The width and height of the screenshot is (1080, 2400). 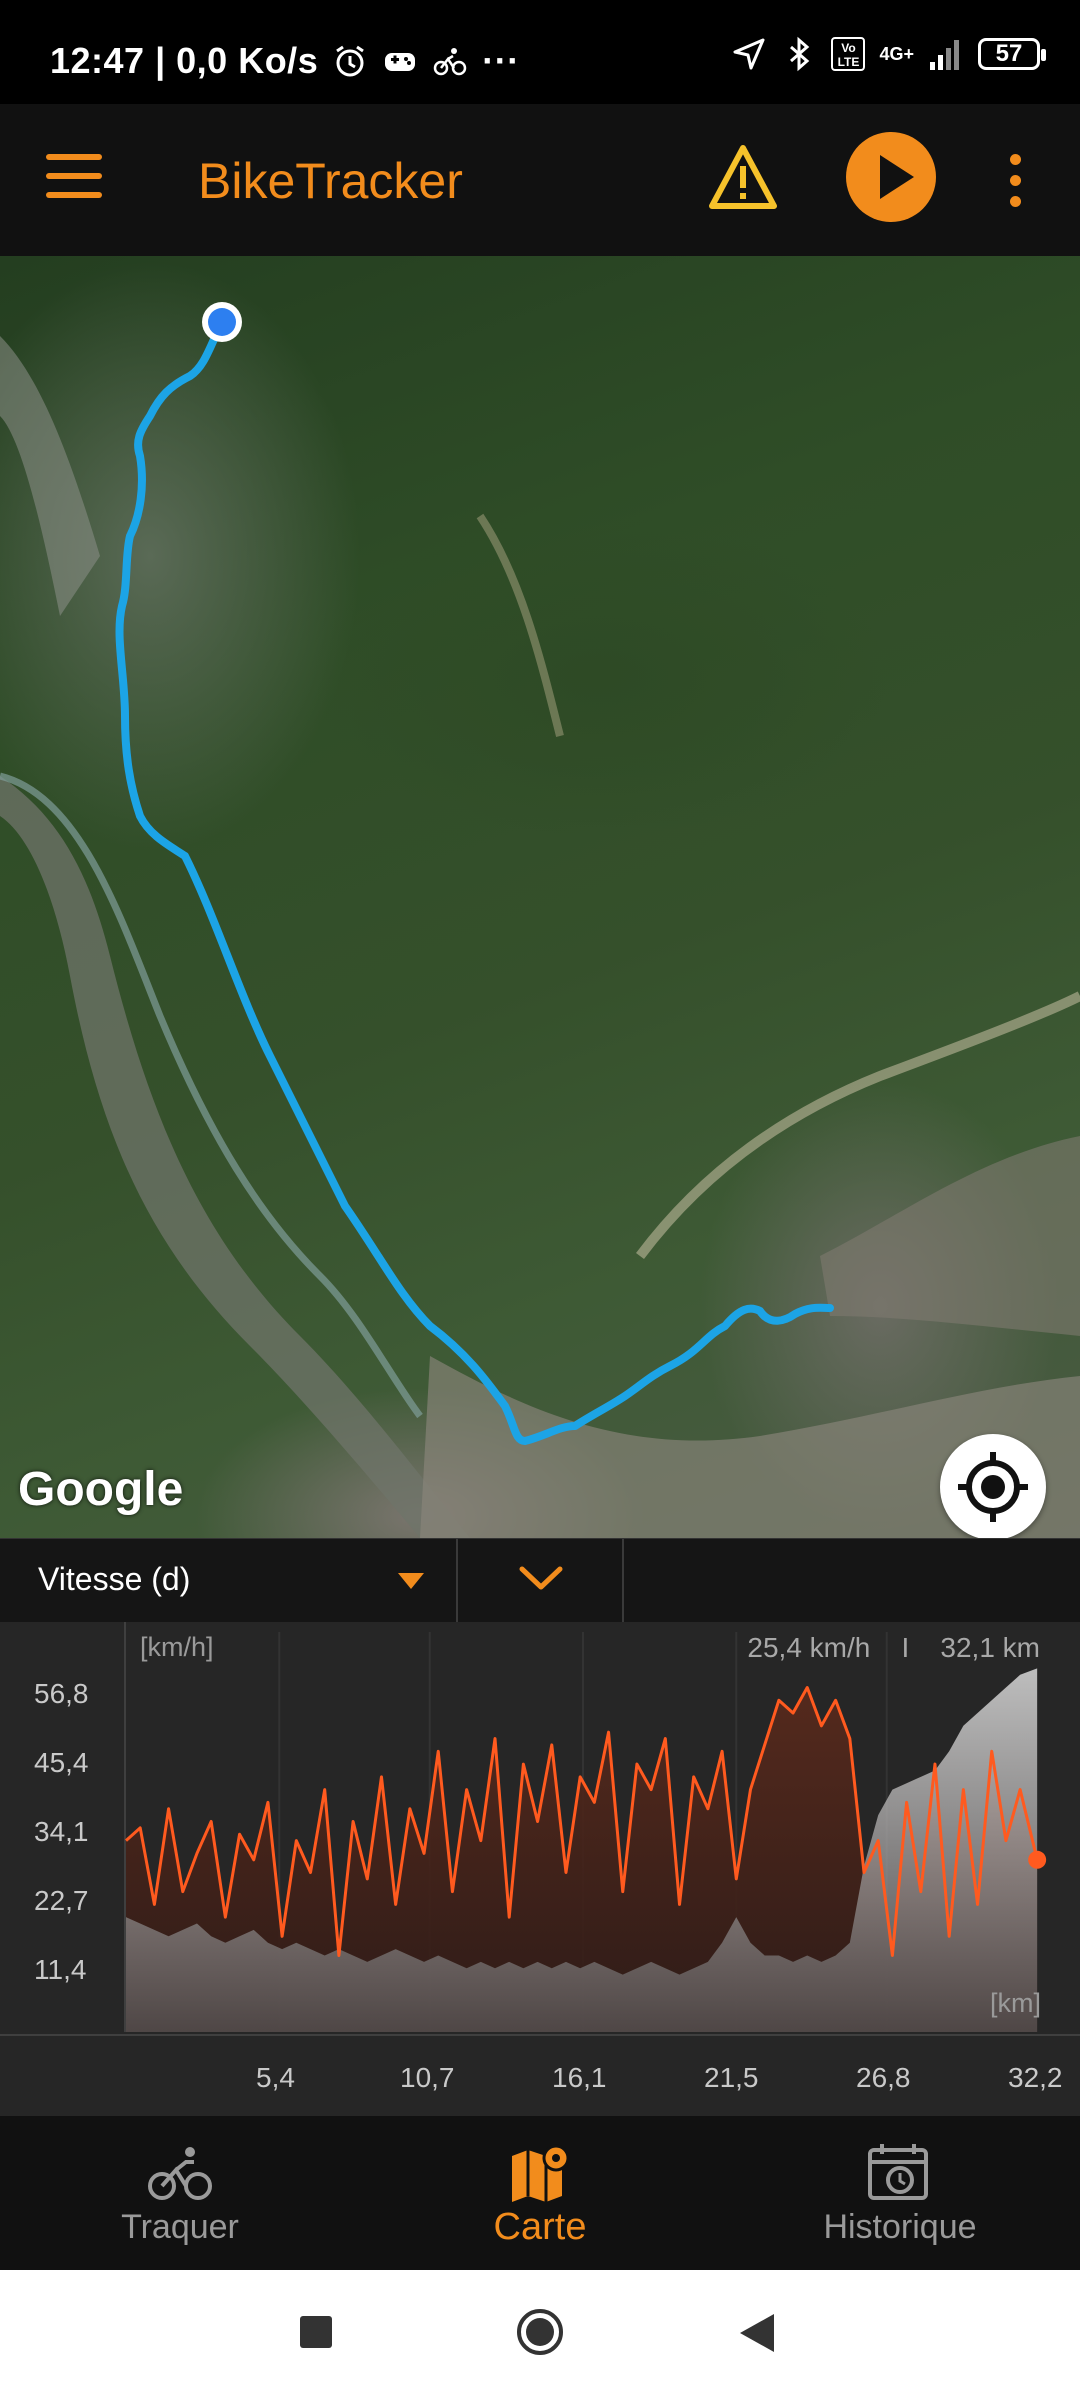 I want to click on app-bar: BikeTracker, so click(x=540, y=180).